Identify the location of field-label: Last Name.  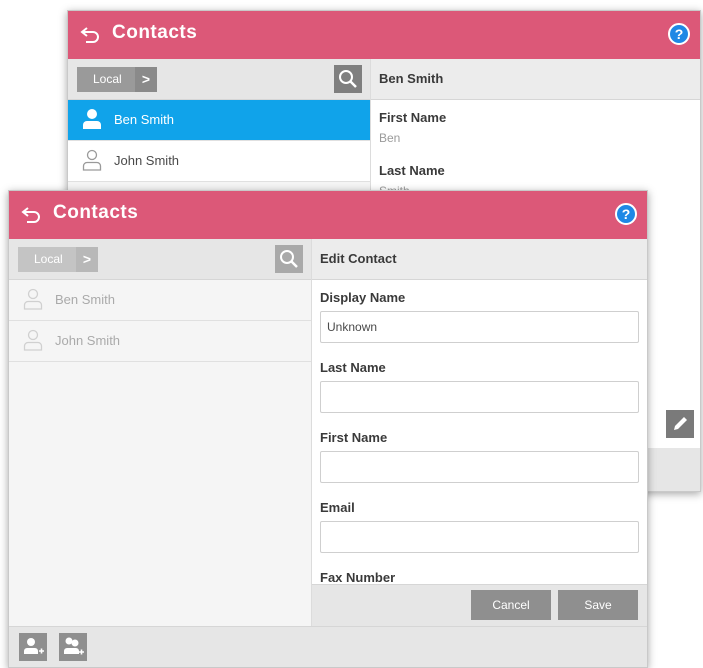
(412, 170).